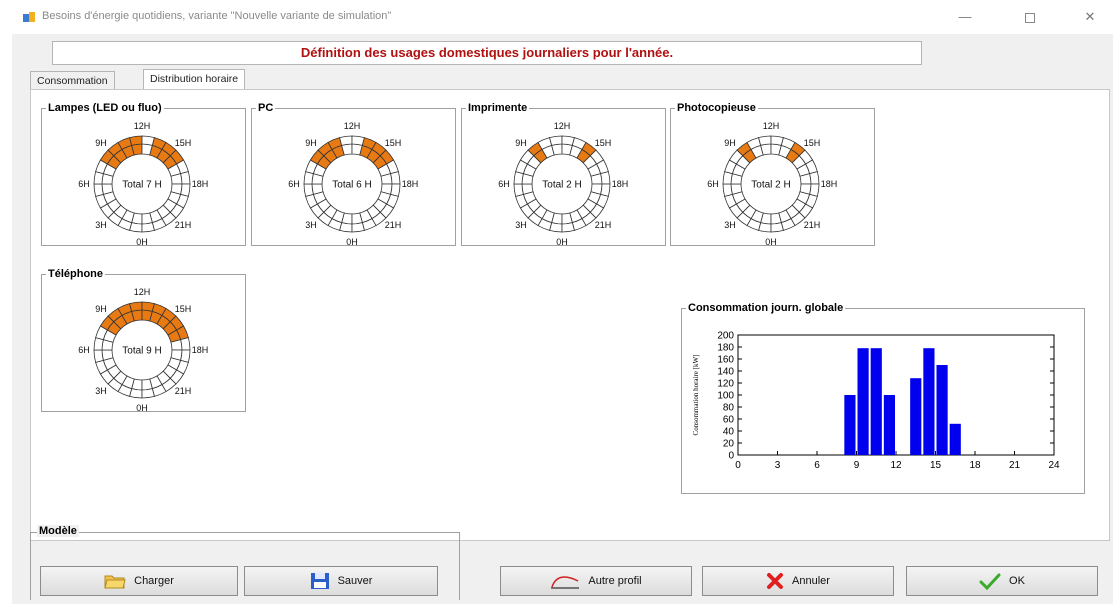  Describe the element at coordinates (1002, 581) in the screenshot. I see `ok-button: OK` at that location.